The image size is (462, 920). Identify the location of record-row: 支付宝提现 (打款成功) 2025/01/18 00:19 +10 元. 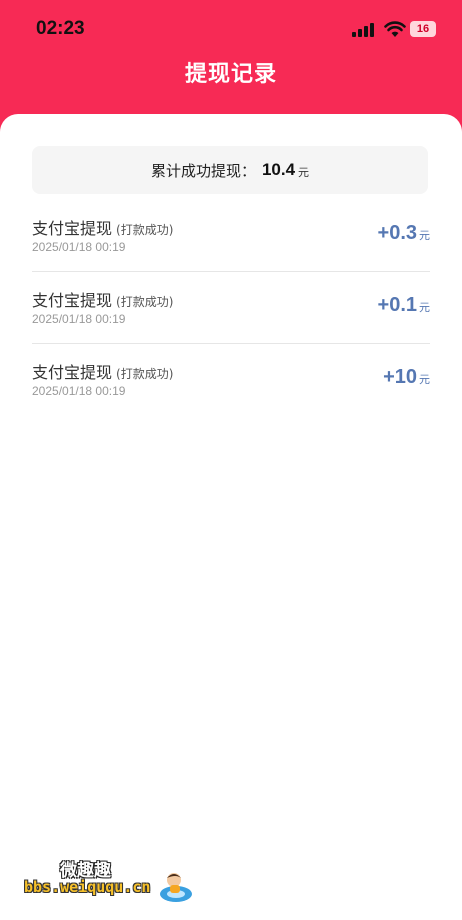
(231, 380).